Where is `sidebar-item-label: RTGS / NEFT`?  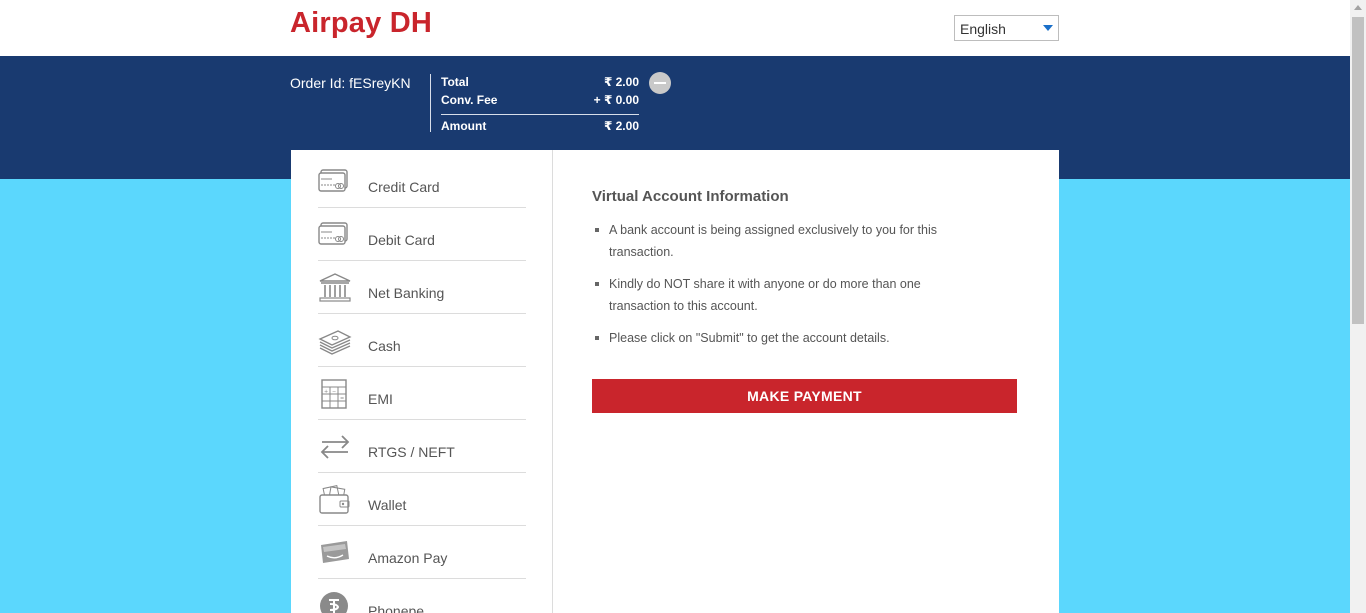 sidebar-item-label: RTGS / NEFT is located at coordinates (411, 452).